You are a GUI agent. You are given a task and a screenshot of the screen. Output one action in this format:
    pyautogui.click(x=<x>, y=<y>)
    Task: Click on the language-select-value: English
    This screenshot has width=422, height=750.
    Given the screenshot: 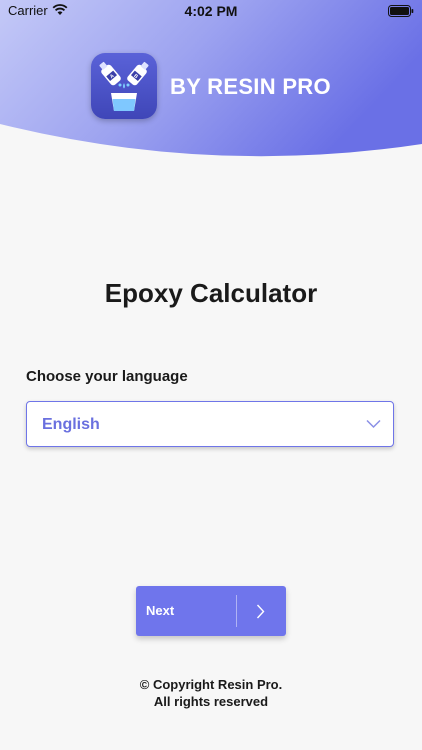 What is the action you would take?
    pyautogui.click(x=71, y=424)
    